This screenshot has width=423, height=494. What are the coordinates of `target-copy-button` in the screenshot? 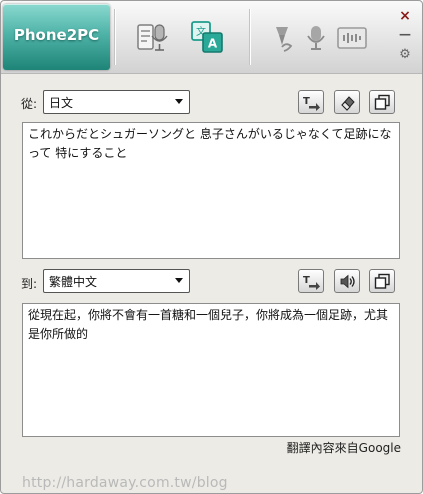 It's located at (382, 281).